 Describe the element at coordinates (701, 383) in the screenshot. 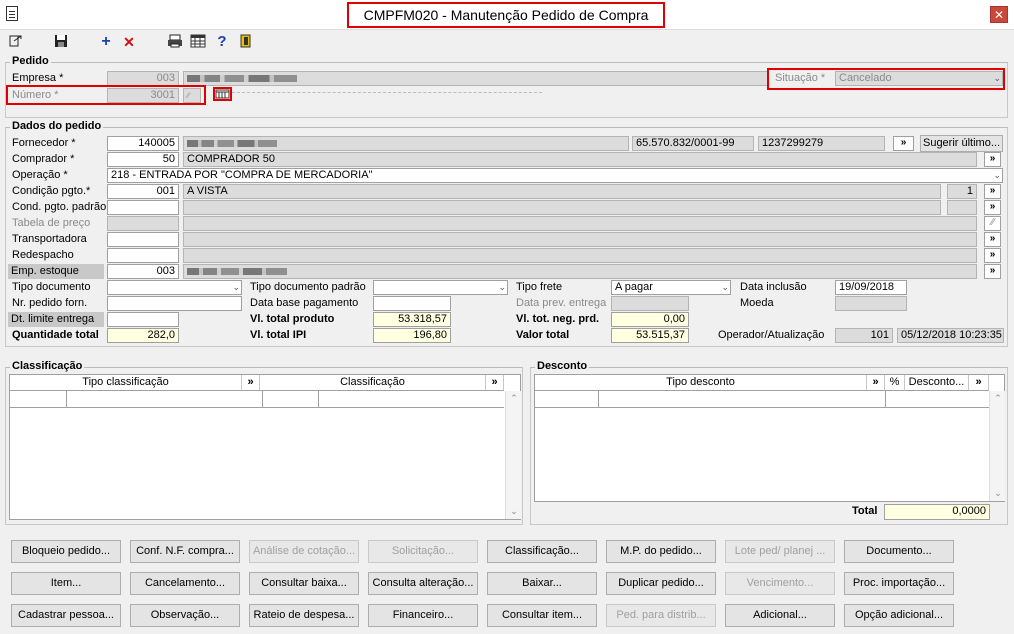

I see `col-tipo-desconto: Tipo desconto` at that location.